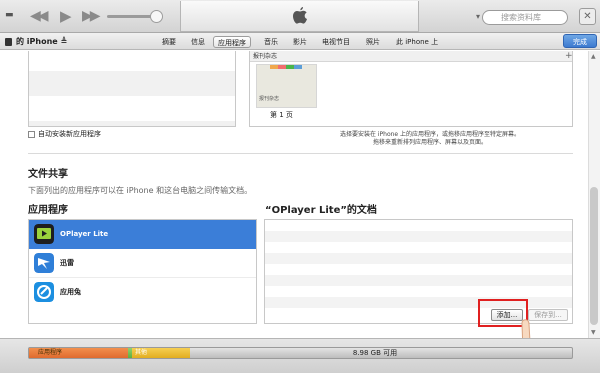  Describe the element at coordinates (44, 292) in the screenshot. I see `yingyongtu-icon` at that location.